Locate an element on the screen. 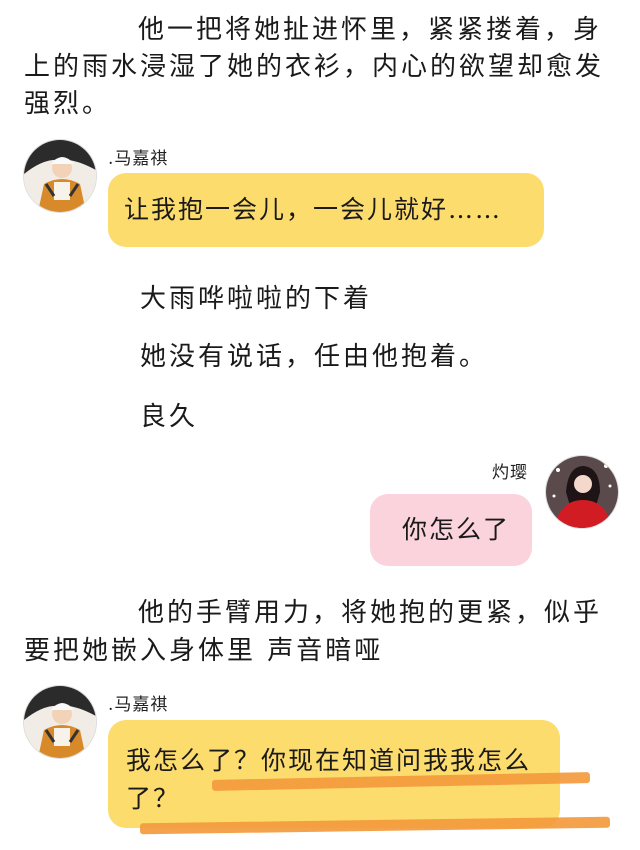  narration-line: 良久 is located at coordinates (169, 417).